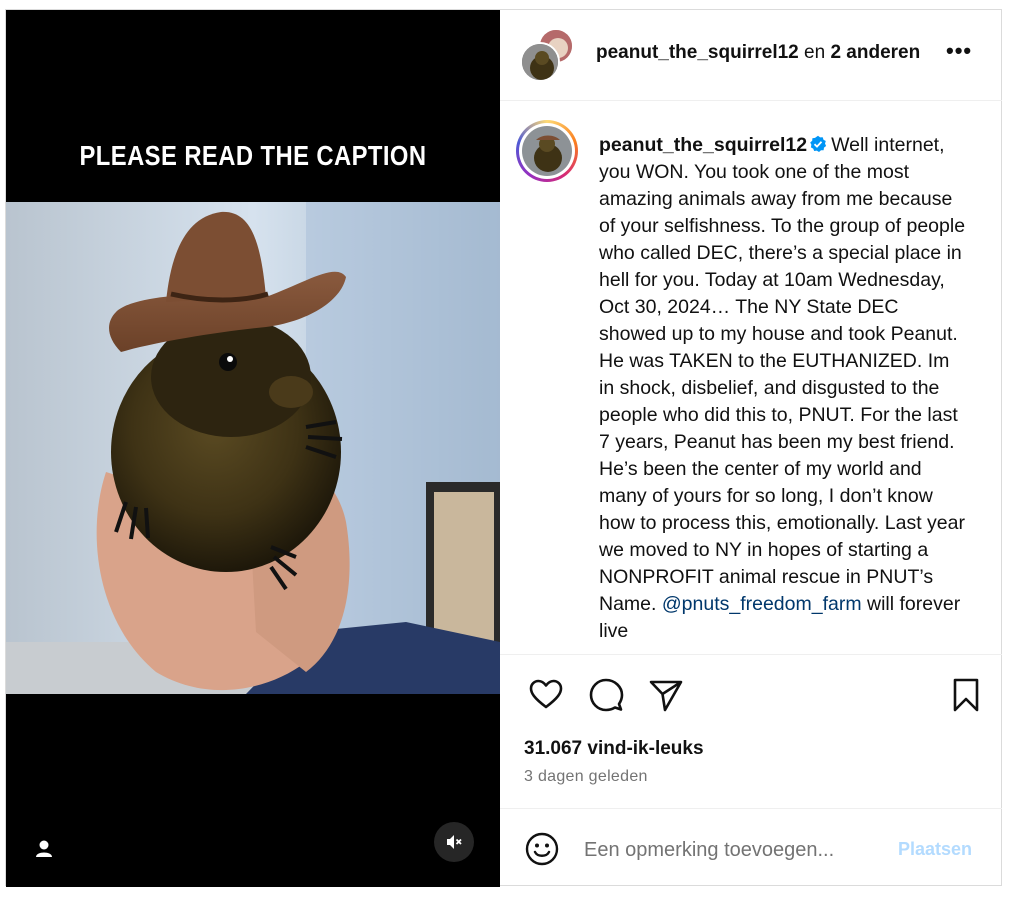  What do you see at coordinates (814, 52) in the screenshot?
I see `header-connector: en` at bounding box center [814, 52].